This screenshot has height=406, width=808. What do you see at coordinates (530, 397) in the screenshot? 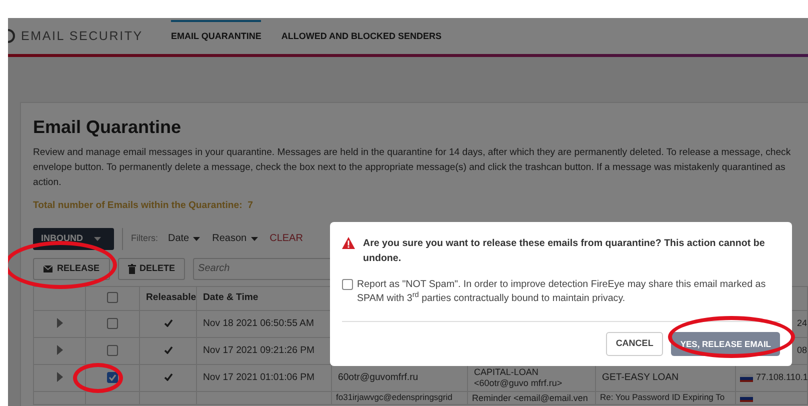
I see `table-cell-text: Reminder <email@email.ven` at bounding box center [530, 397].